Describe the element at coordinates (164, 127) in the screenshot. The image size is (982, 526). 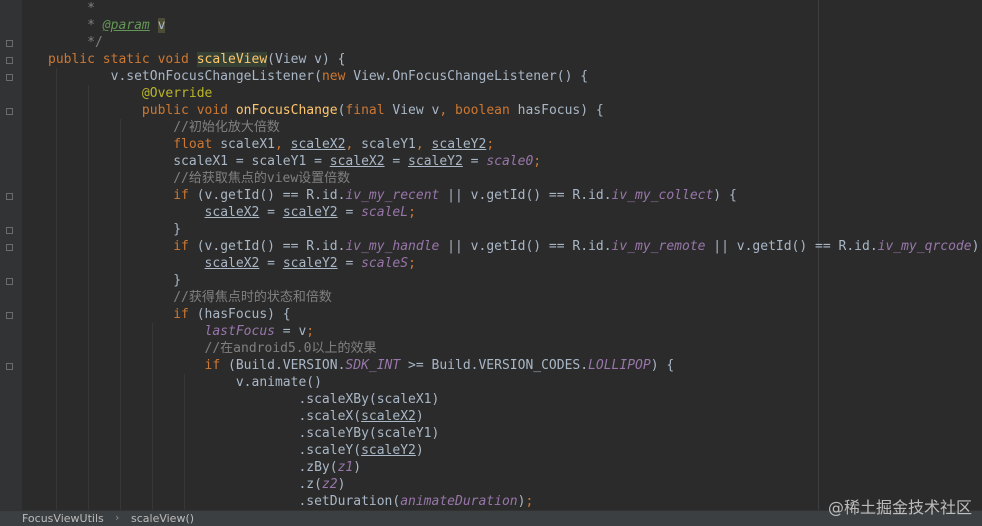
I see `code-token: //初始化放大倍数` at that location.